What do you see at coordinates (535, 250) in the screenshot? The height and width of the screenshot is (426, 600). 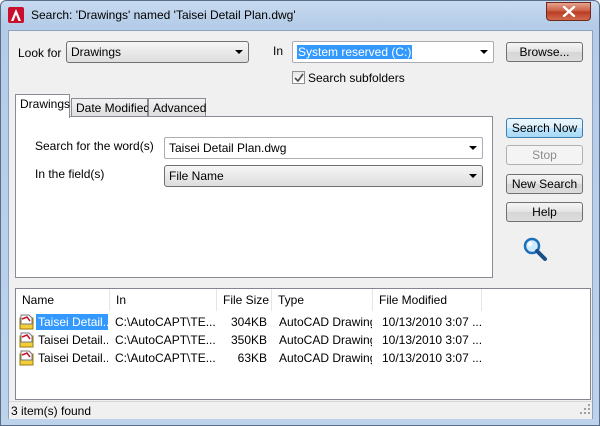 I see `magnifier-icon` at bounding box center [535, 250].